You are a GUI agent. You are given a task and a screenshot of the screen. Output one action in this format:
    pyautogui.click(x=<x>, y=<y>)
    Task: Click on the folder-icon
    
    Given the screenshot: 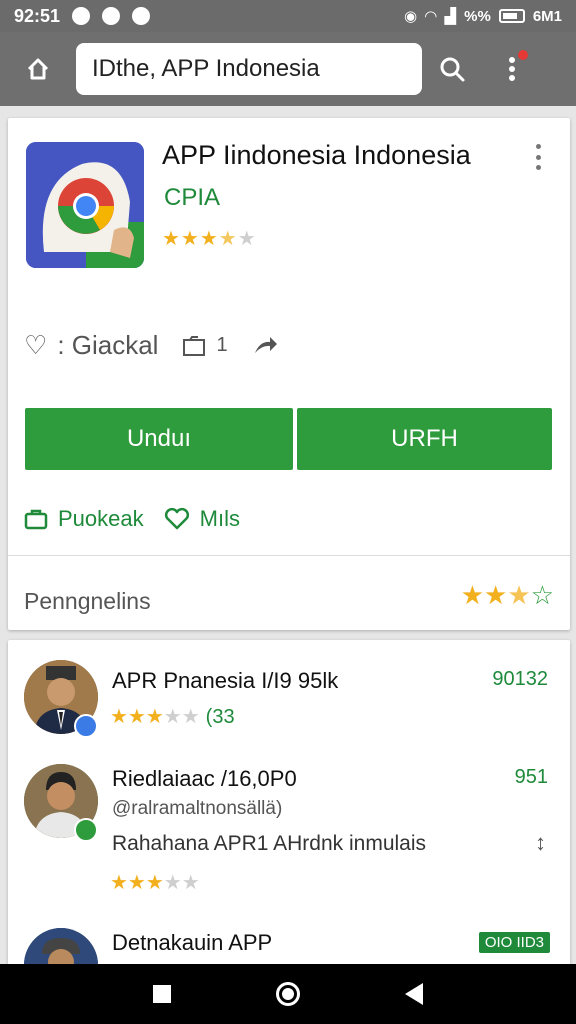 What is the action you would take?
    pyautogui.click(x=194, y=345)
    